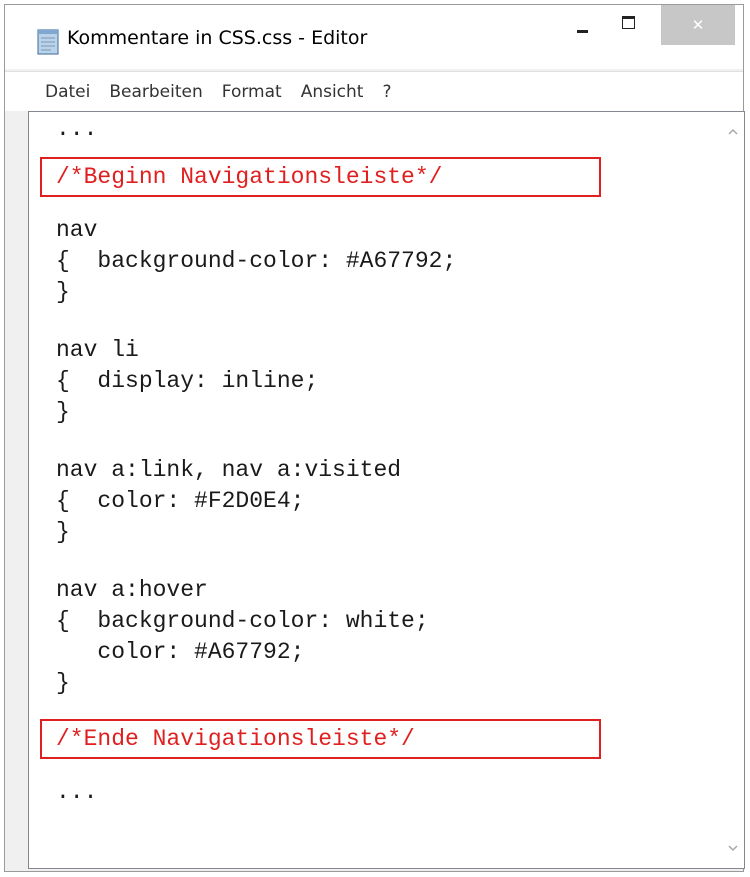 This screenshot has width=750, height=877. What do you see at coordinates (132, 590) in the screenshot?
I see `code-line-nav-hover: nav a:hover` at bounding box center [132, 590].